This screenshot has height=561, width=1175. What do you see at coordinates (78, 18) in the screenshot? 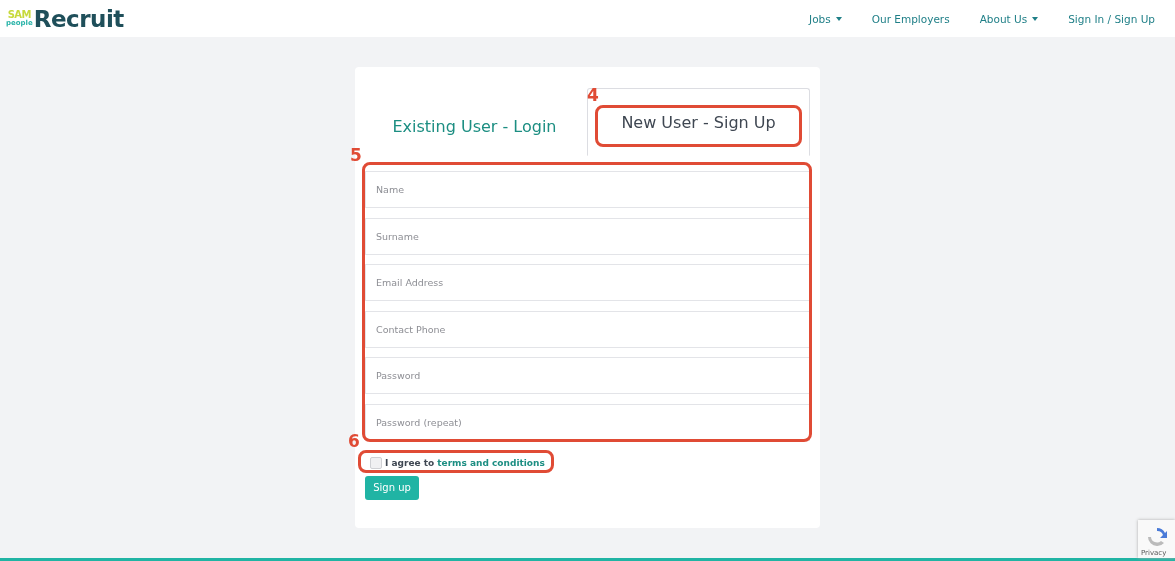
I see `logo-text: Recruit` at bounding box center [78, 18].